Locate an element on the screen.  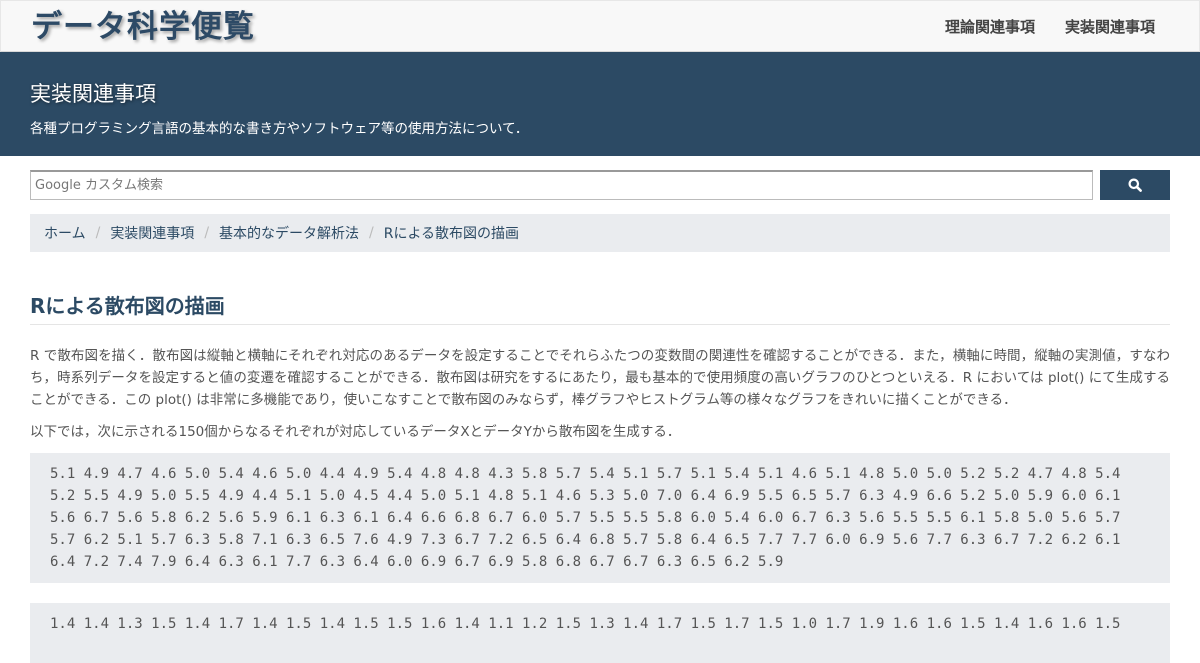
breadcrumb-basic-analysis: 基本的なデータ解析法 is located at coordinates (289, 233).